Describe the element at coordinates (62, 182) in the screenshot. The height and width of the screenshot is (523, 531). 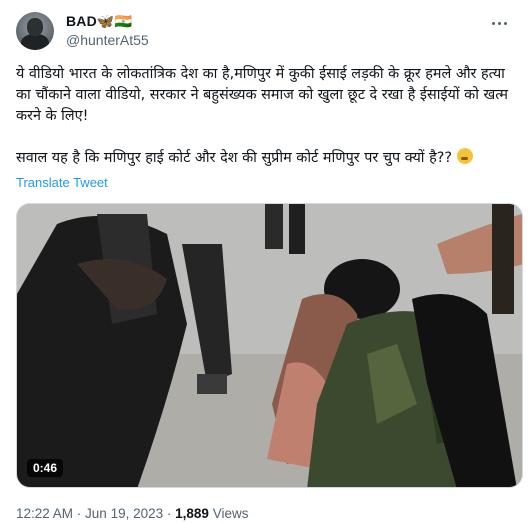
I see `translate-tweet-link: Translate Tweet` at that location.